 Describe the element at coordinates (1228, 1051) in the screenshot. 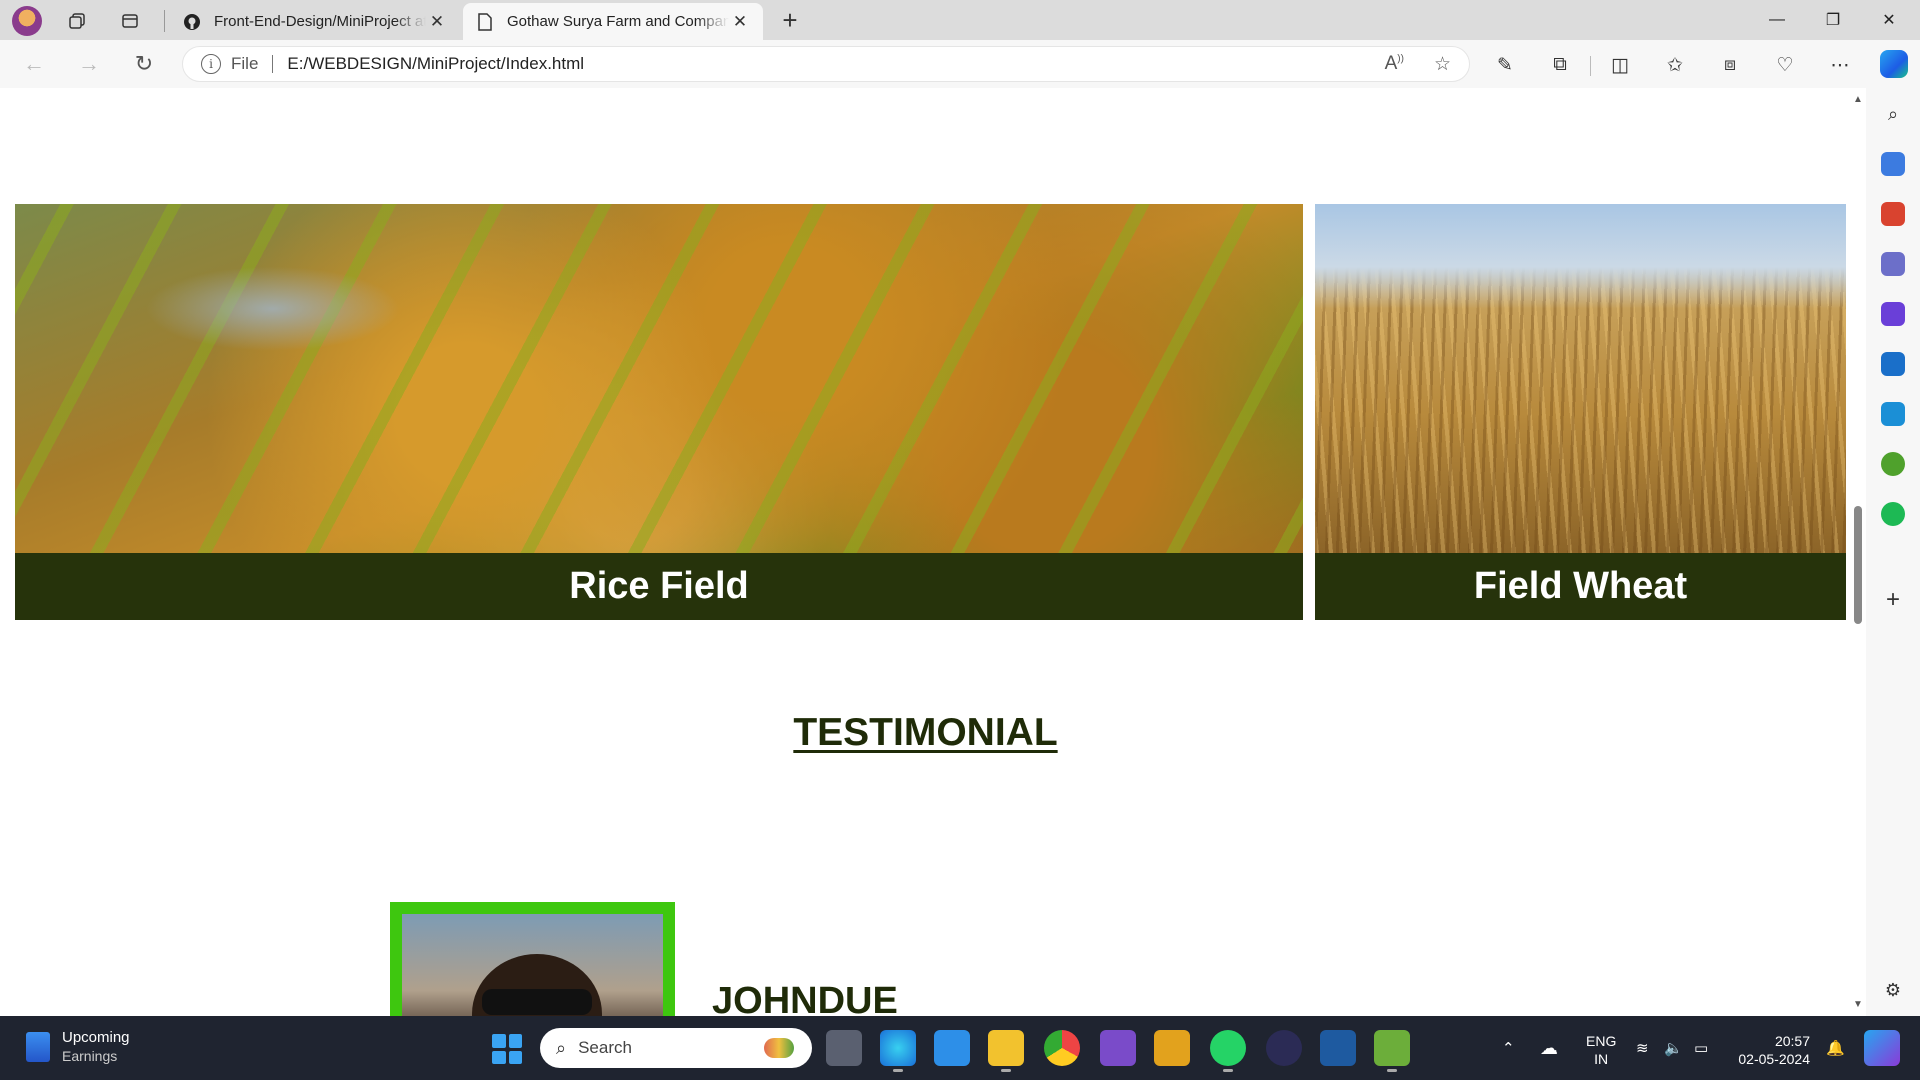

I see `whatsapp-icon` at that location.